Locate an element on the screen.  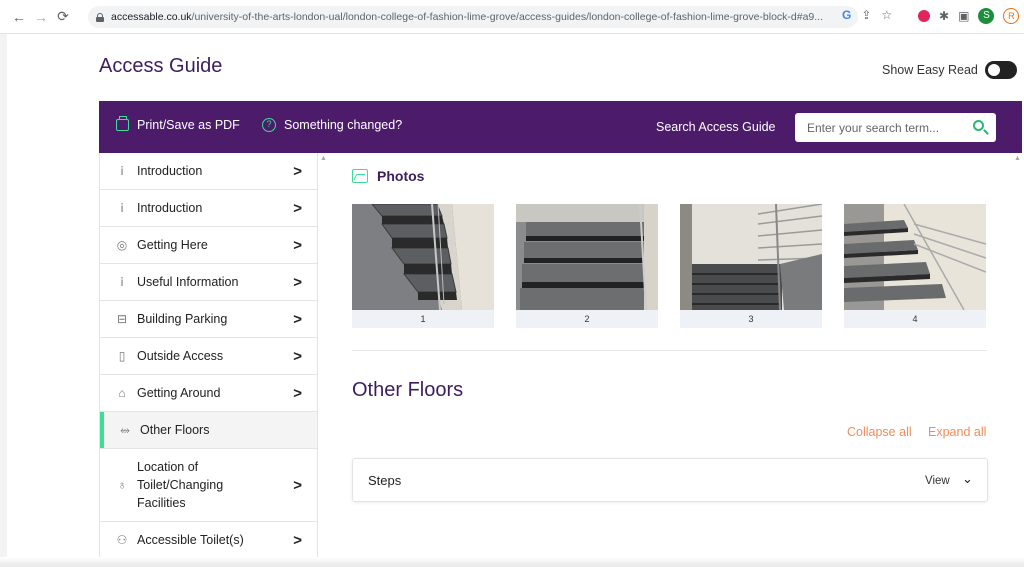
photo-caption: 2 is located at coordinates (587, 319).